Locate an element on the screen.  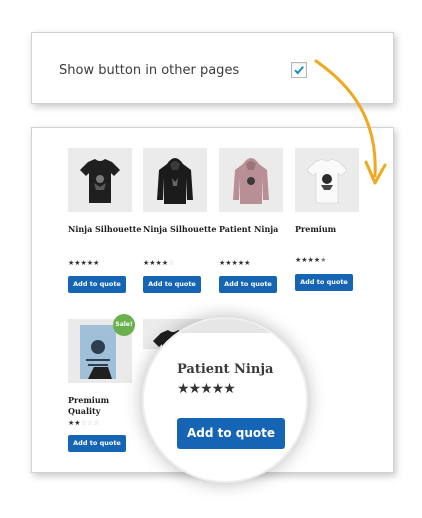
magnified-rating: ★★★★★ is located at coordinates (206, 389).